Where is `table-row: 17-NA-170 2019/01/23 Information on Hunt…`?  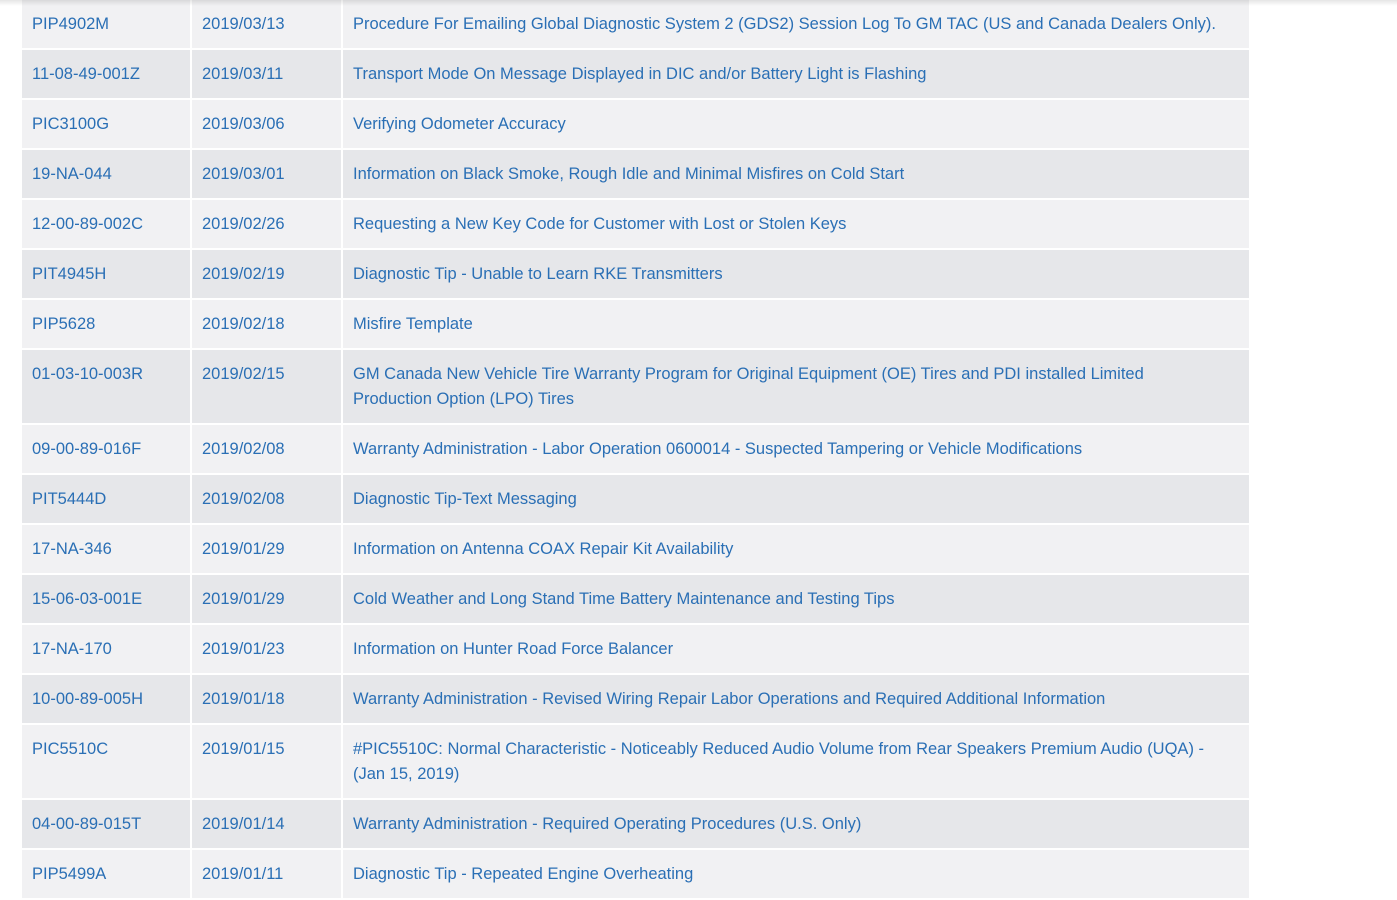
table-row: 17-NA-170 2019/01/23 Information on Hunt… is located at coordinates (635, 649).